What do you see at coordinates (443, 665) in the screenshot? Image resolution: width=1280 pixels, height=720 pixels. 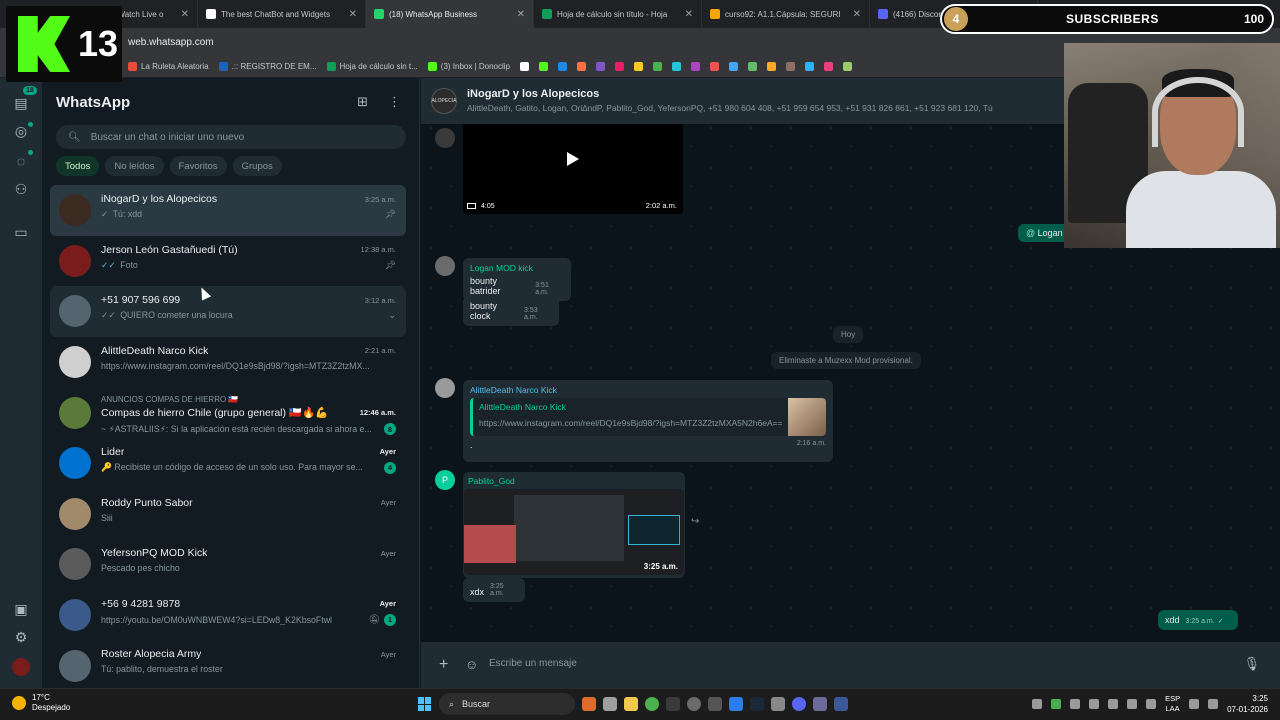 I see `attach-icon: +` at bounding box center [443, 665].